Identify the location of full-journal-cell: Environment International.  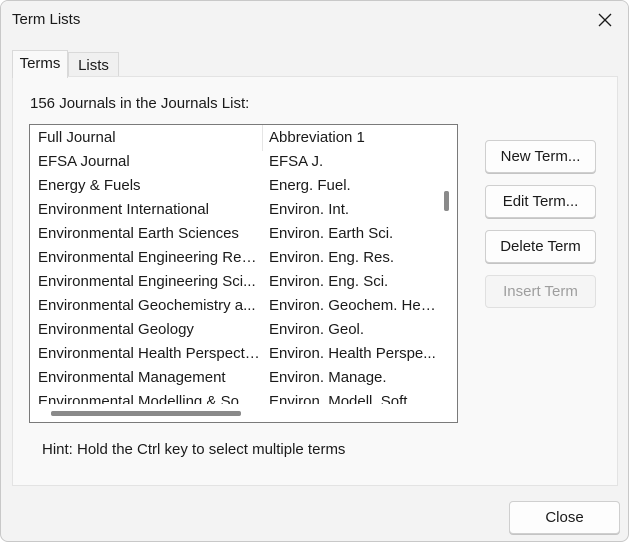
(123, 209).